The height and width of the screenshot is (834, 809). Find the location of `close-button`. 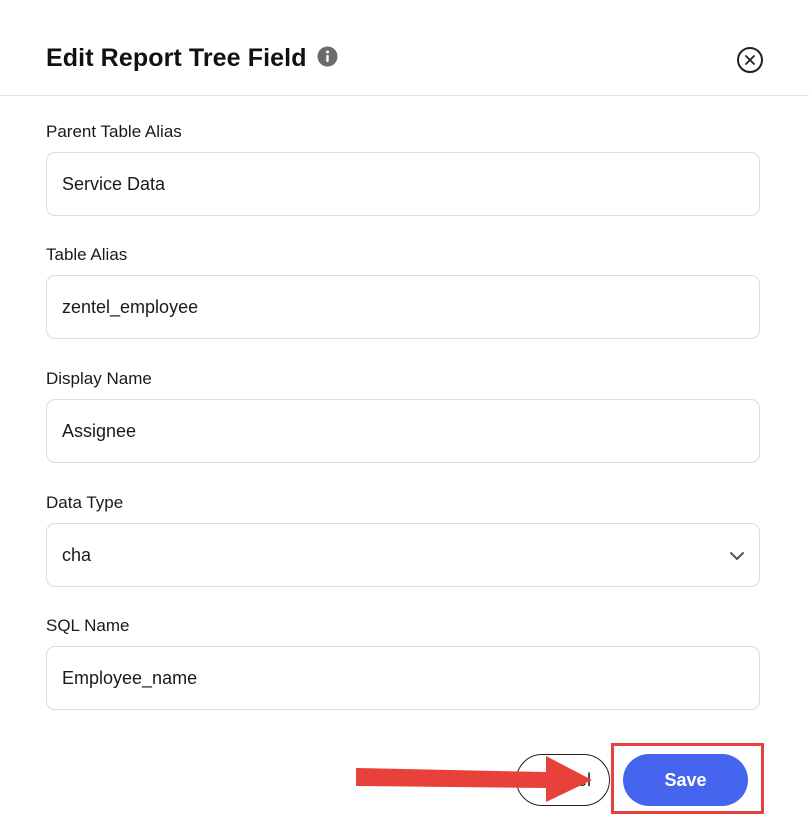

close-button is located at coordinates (750, 60).